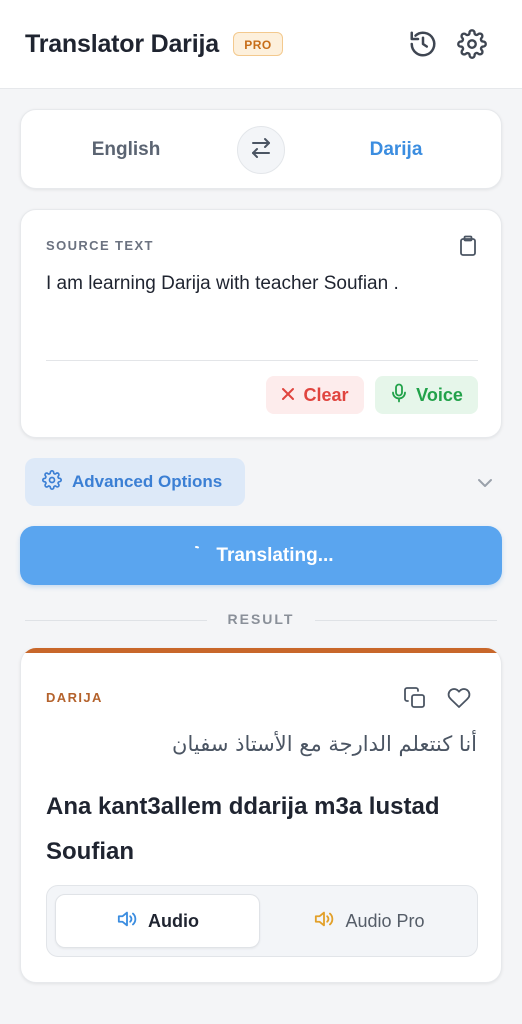 The width and height of the screenshot is (522, 1024). I want to click on clear-button: Clear, so click(315, 395).